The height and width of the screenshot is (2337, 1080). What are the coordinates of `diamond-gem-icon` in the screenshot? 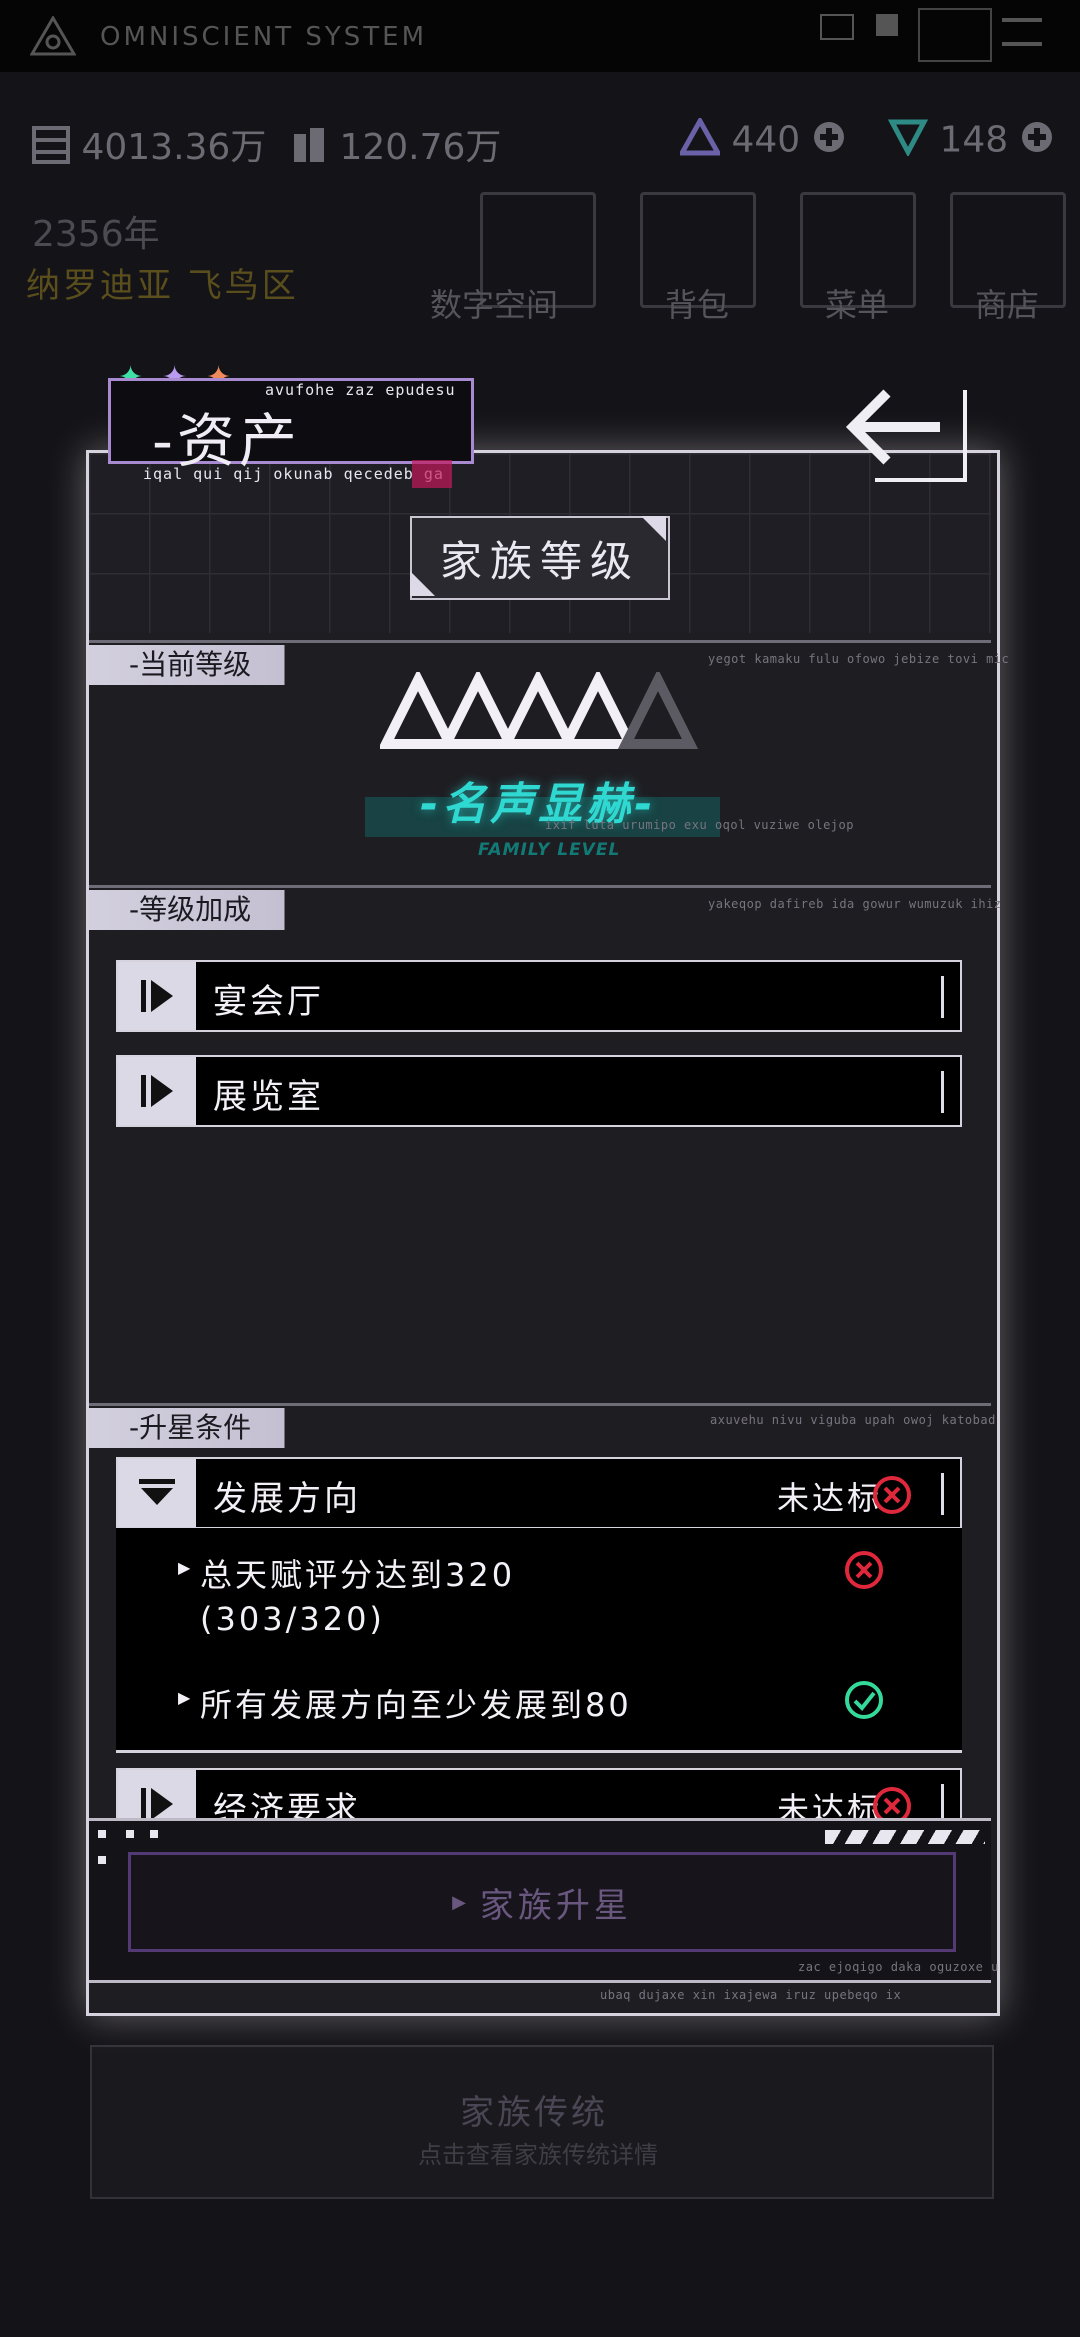 It's located at (908, 141).